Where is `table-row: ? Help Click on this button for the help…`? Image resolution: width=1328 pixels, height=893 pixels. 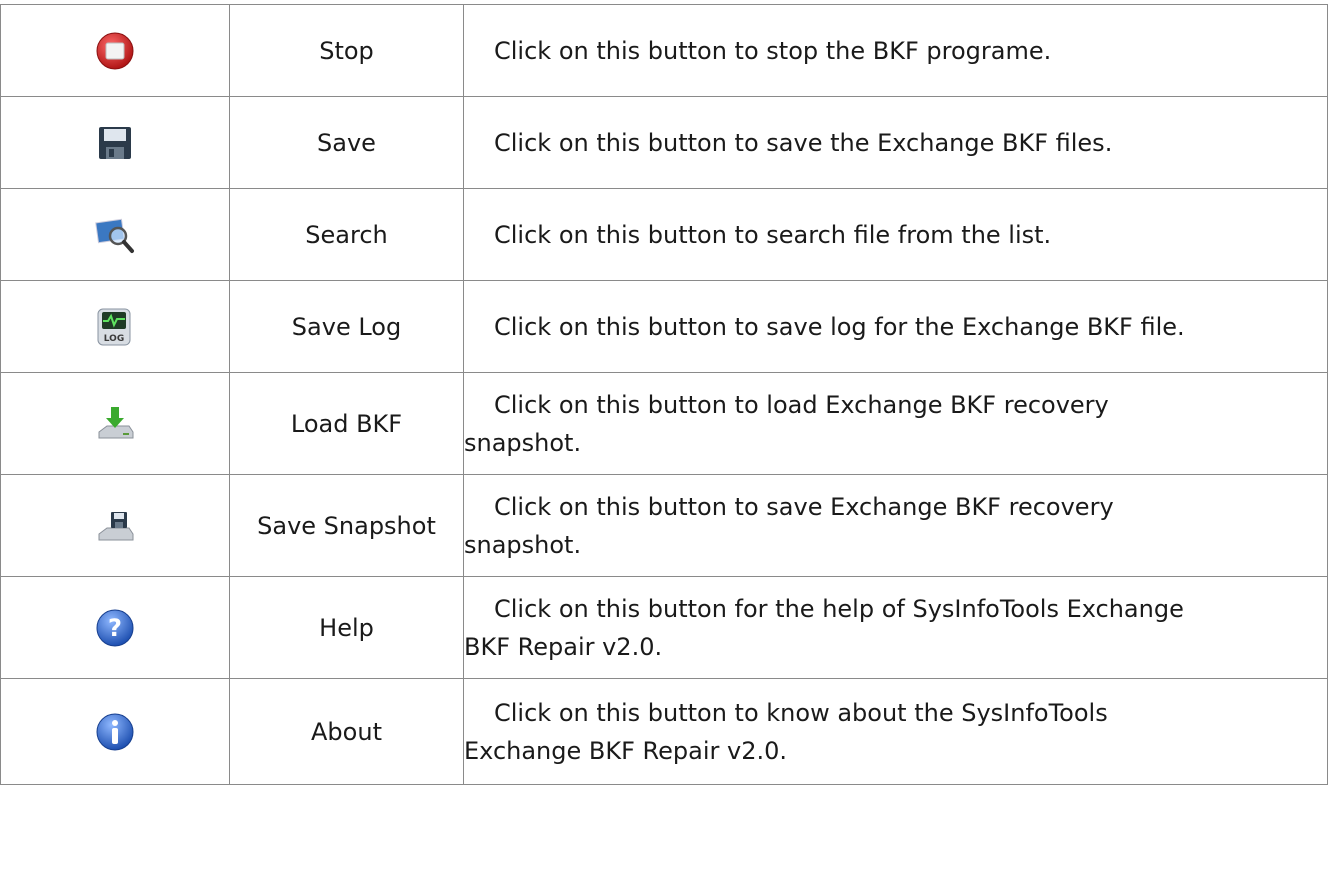
table-row: ? Help Click on this button for the help… is located at coordinates (664, 627).